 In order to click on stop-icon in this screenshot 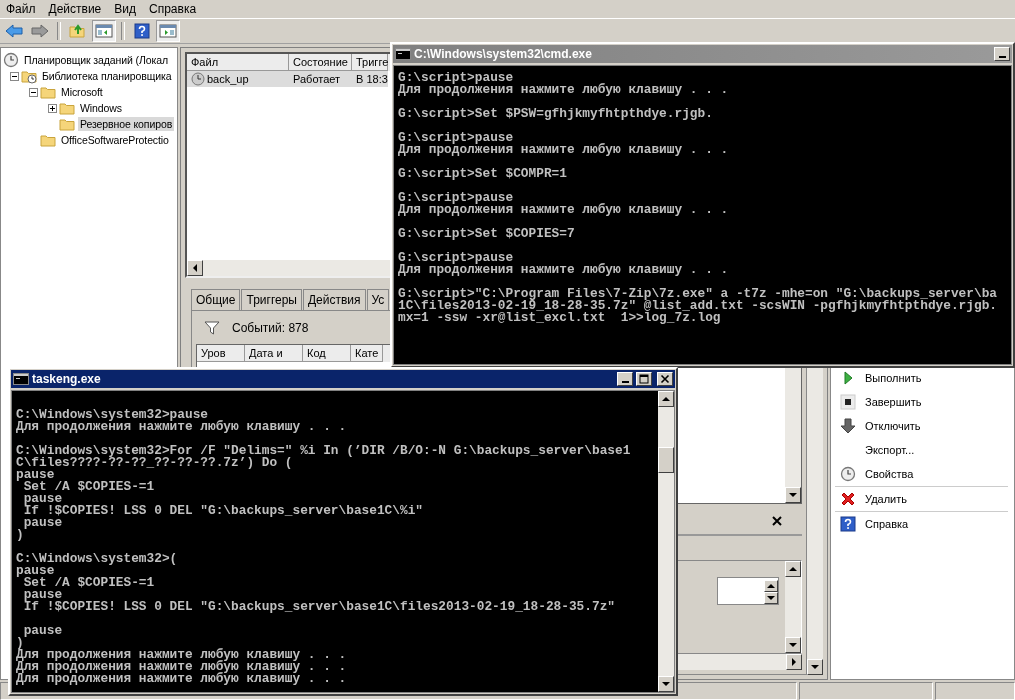, I will do `click(848, 402)`.